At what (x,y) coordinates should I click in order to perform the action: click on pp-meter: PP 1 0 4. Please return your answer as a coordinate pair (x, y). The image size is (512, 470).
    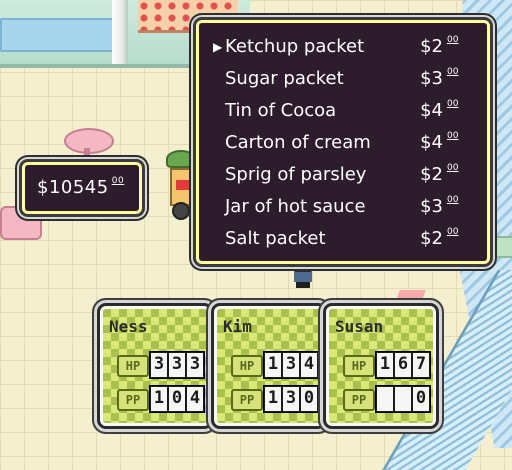
    Looking at the image, I should click on (161, 399).